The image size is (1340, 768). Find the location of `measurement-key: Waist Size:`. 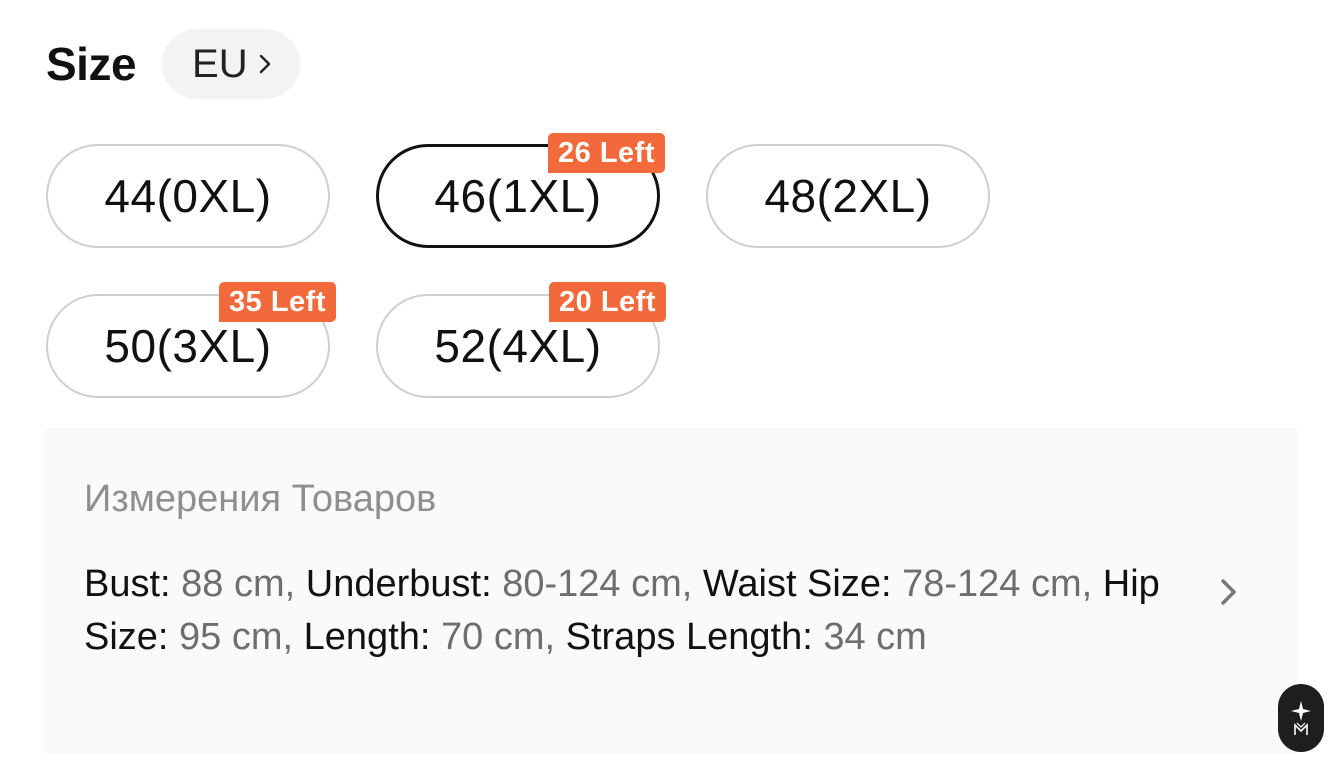

measurement-key: Waist Size: is located at coordinates (797, 584).